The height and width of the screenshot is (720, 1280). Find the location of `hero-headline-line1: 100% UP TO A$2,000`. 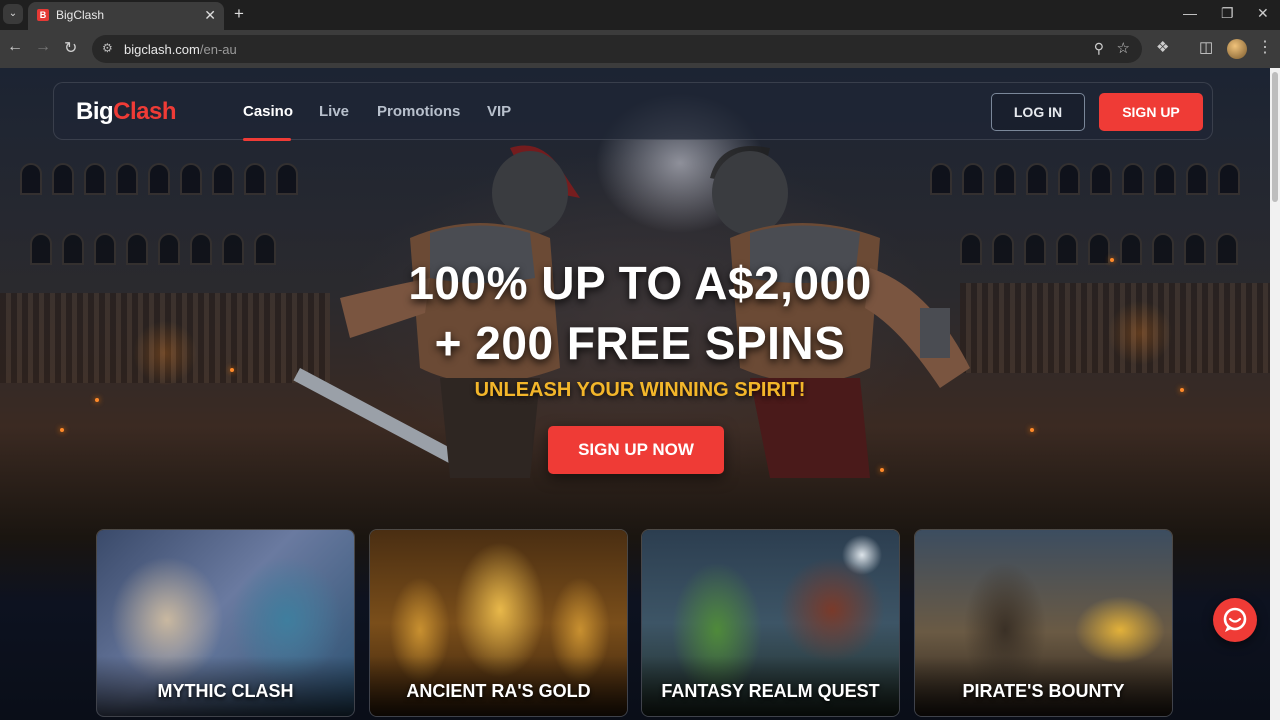

hero-headline-line1: 100% UP TO A$2,000 is located at coordinates (640, 283).